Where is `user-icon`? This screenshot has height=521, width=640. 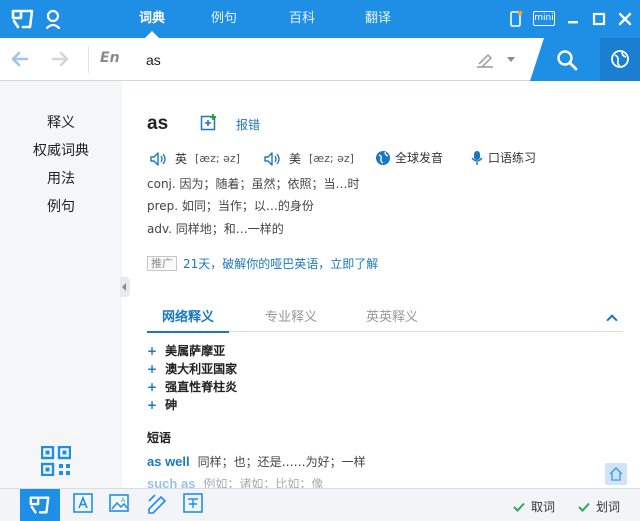
user-icon is located at coordinates (53, 19).